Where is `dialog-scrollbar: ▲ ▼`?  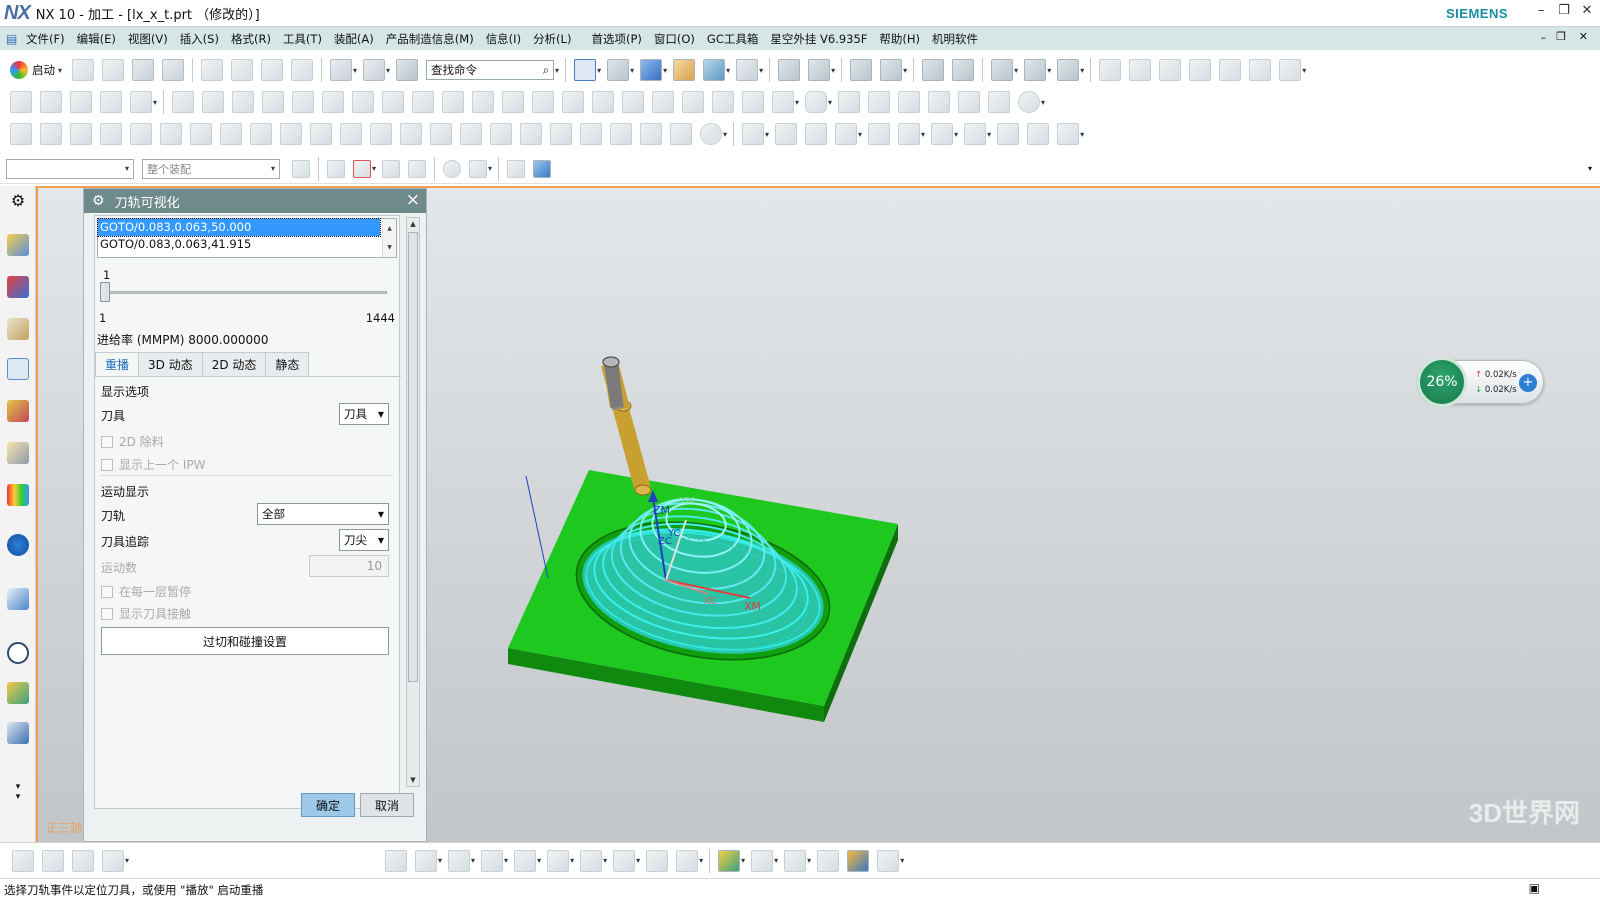
dialog-scrollbar: ▲ ▼ is located at coordinates (413, 502).